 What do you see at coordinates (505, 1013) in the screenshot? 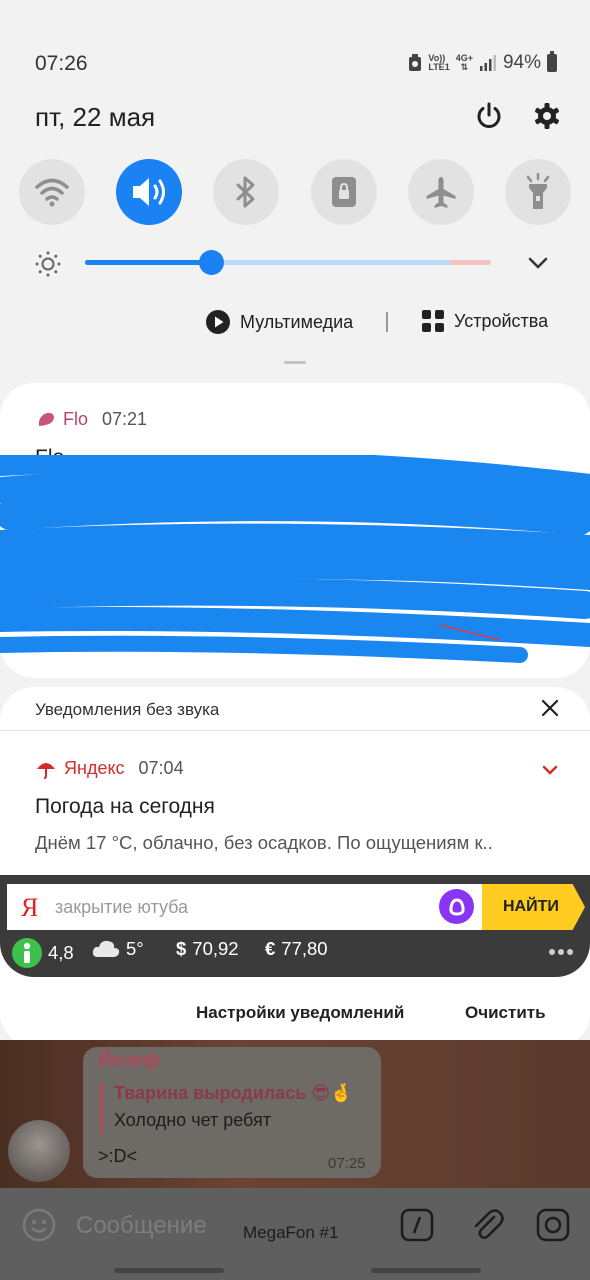
I see `clear-button: Очистить` at bounding box center [505, 1013].